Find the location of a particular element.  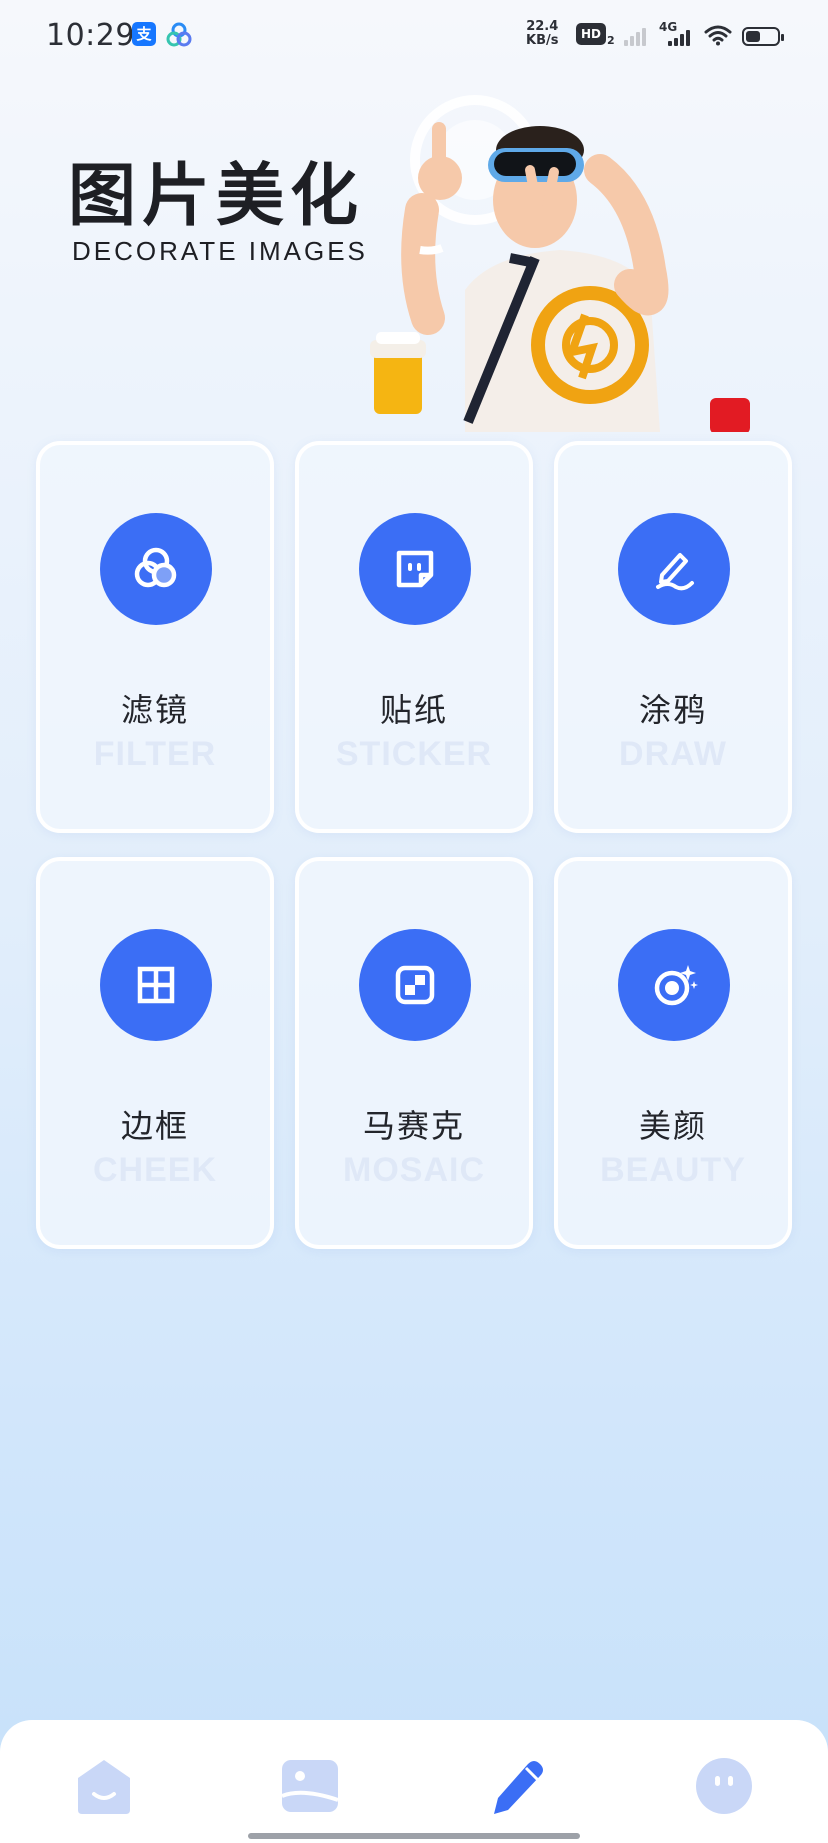

tool-label: 美颜 is located at coordinates (672, 1126).